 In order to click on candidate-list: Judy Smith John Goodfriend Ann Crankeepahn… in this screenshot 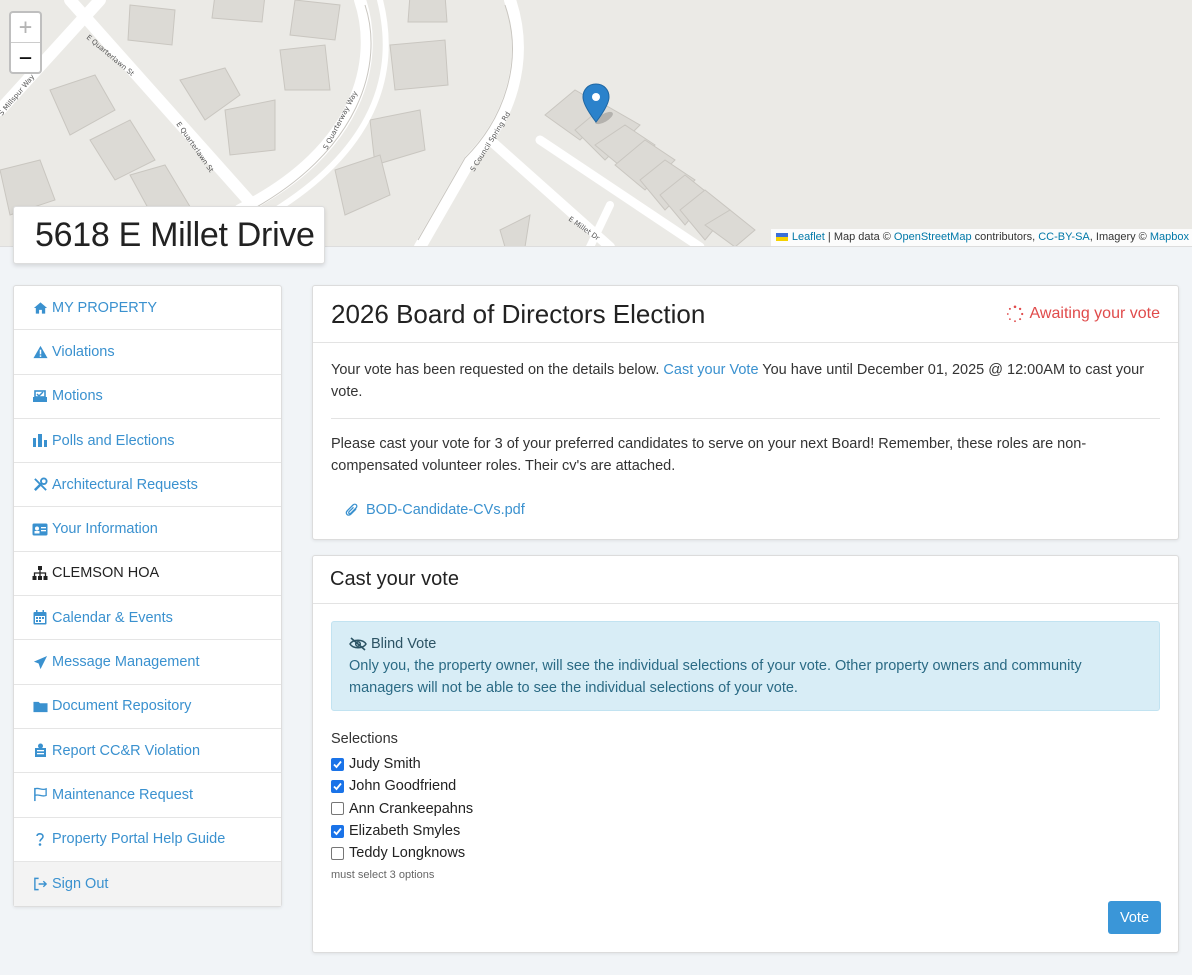, I will do `click(745, 808)`.